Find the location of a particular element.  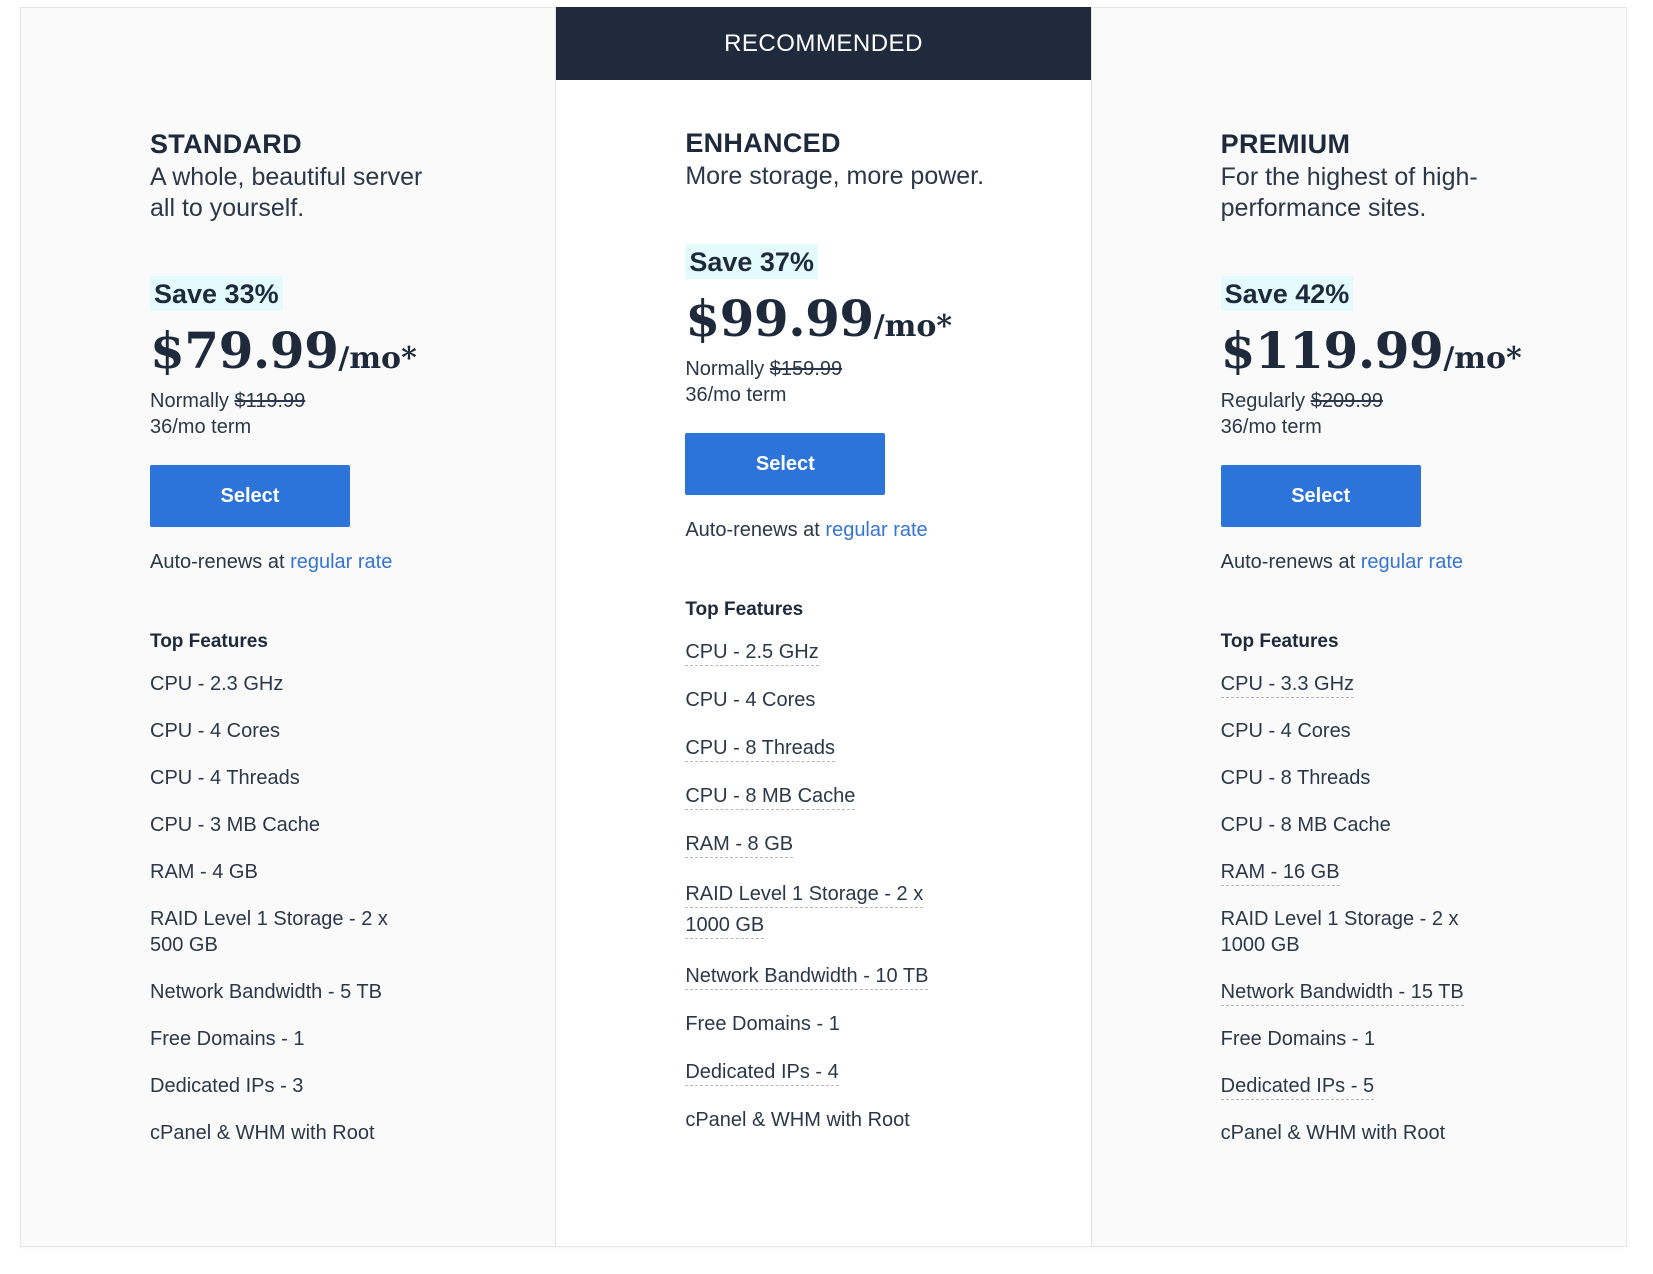

plan-name: ENHANCED is located at coordinates (763, 143).